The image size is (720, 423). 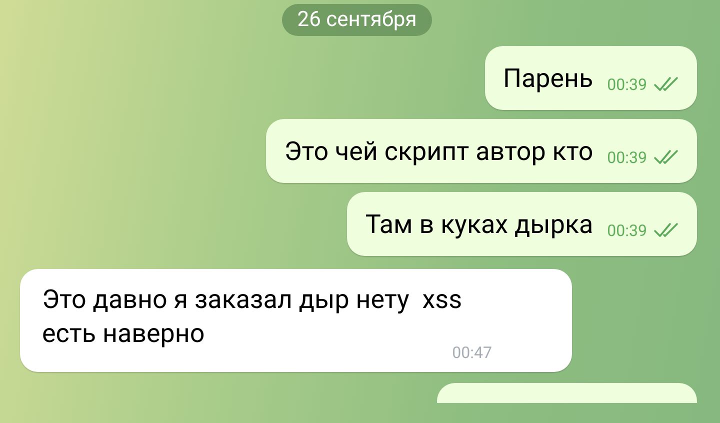 I want to click on message-text: Это чей скрипт автор кто, so click(x=439, y=152).